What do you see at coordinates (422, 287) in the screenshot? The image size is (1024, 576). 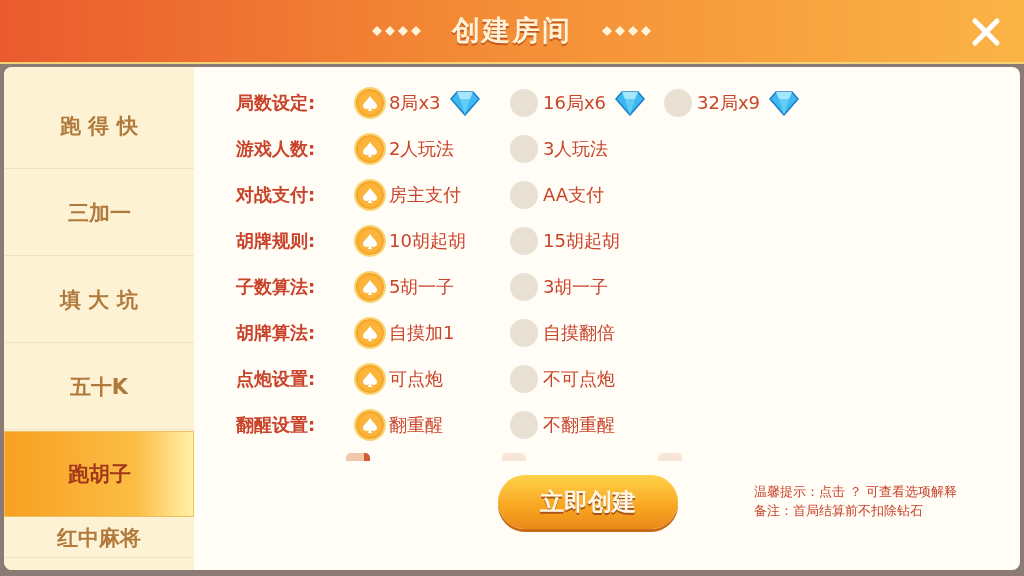 I see `option-label: 5胡一子` at bounding box center [422, 287].